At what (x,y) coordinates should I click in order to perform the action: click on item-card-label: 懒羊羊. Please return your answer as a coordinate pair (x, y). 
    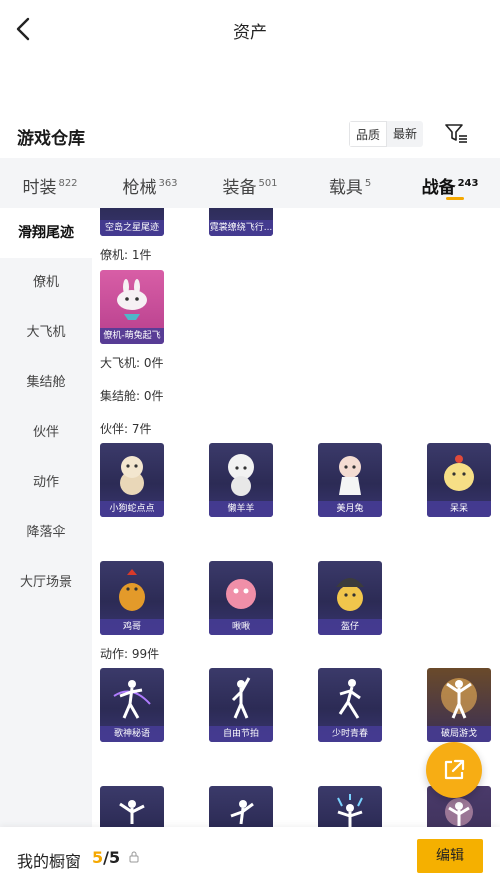
    Looking at the image, I should click on (241, 509).